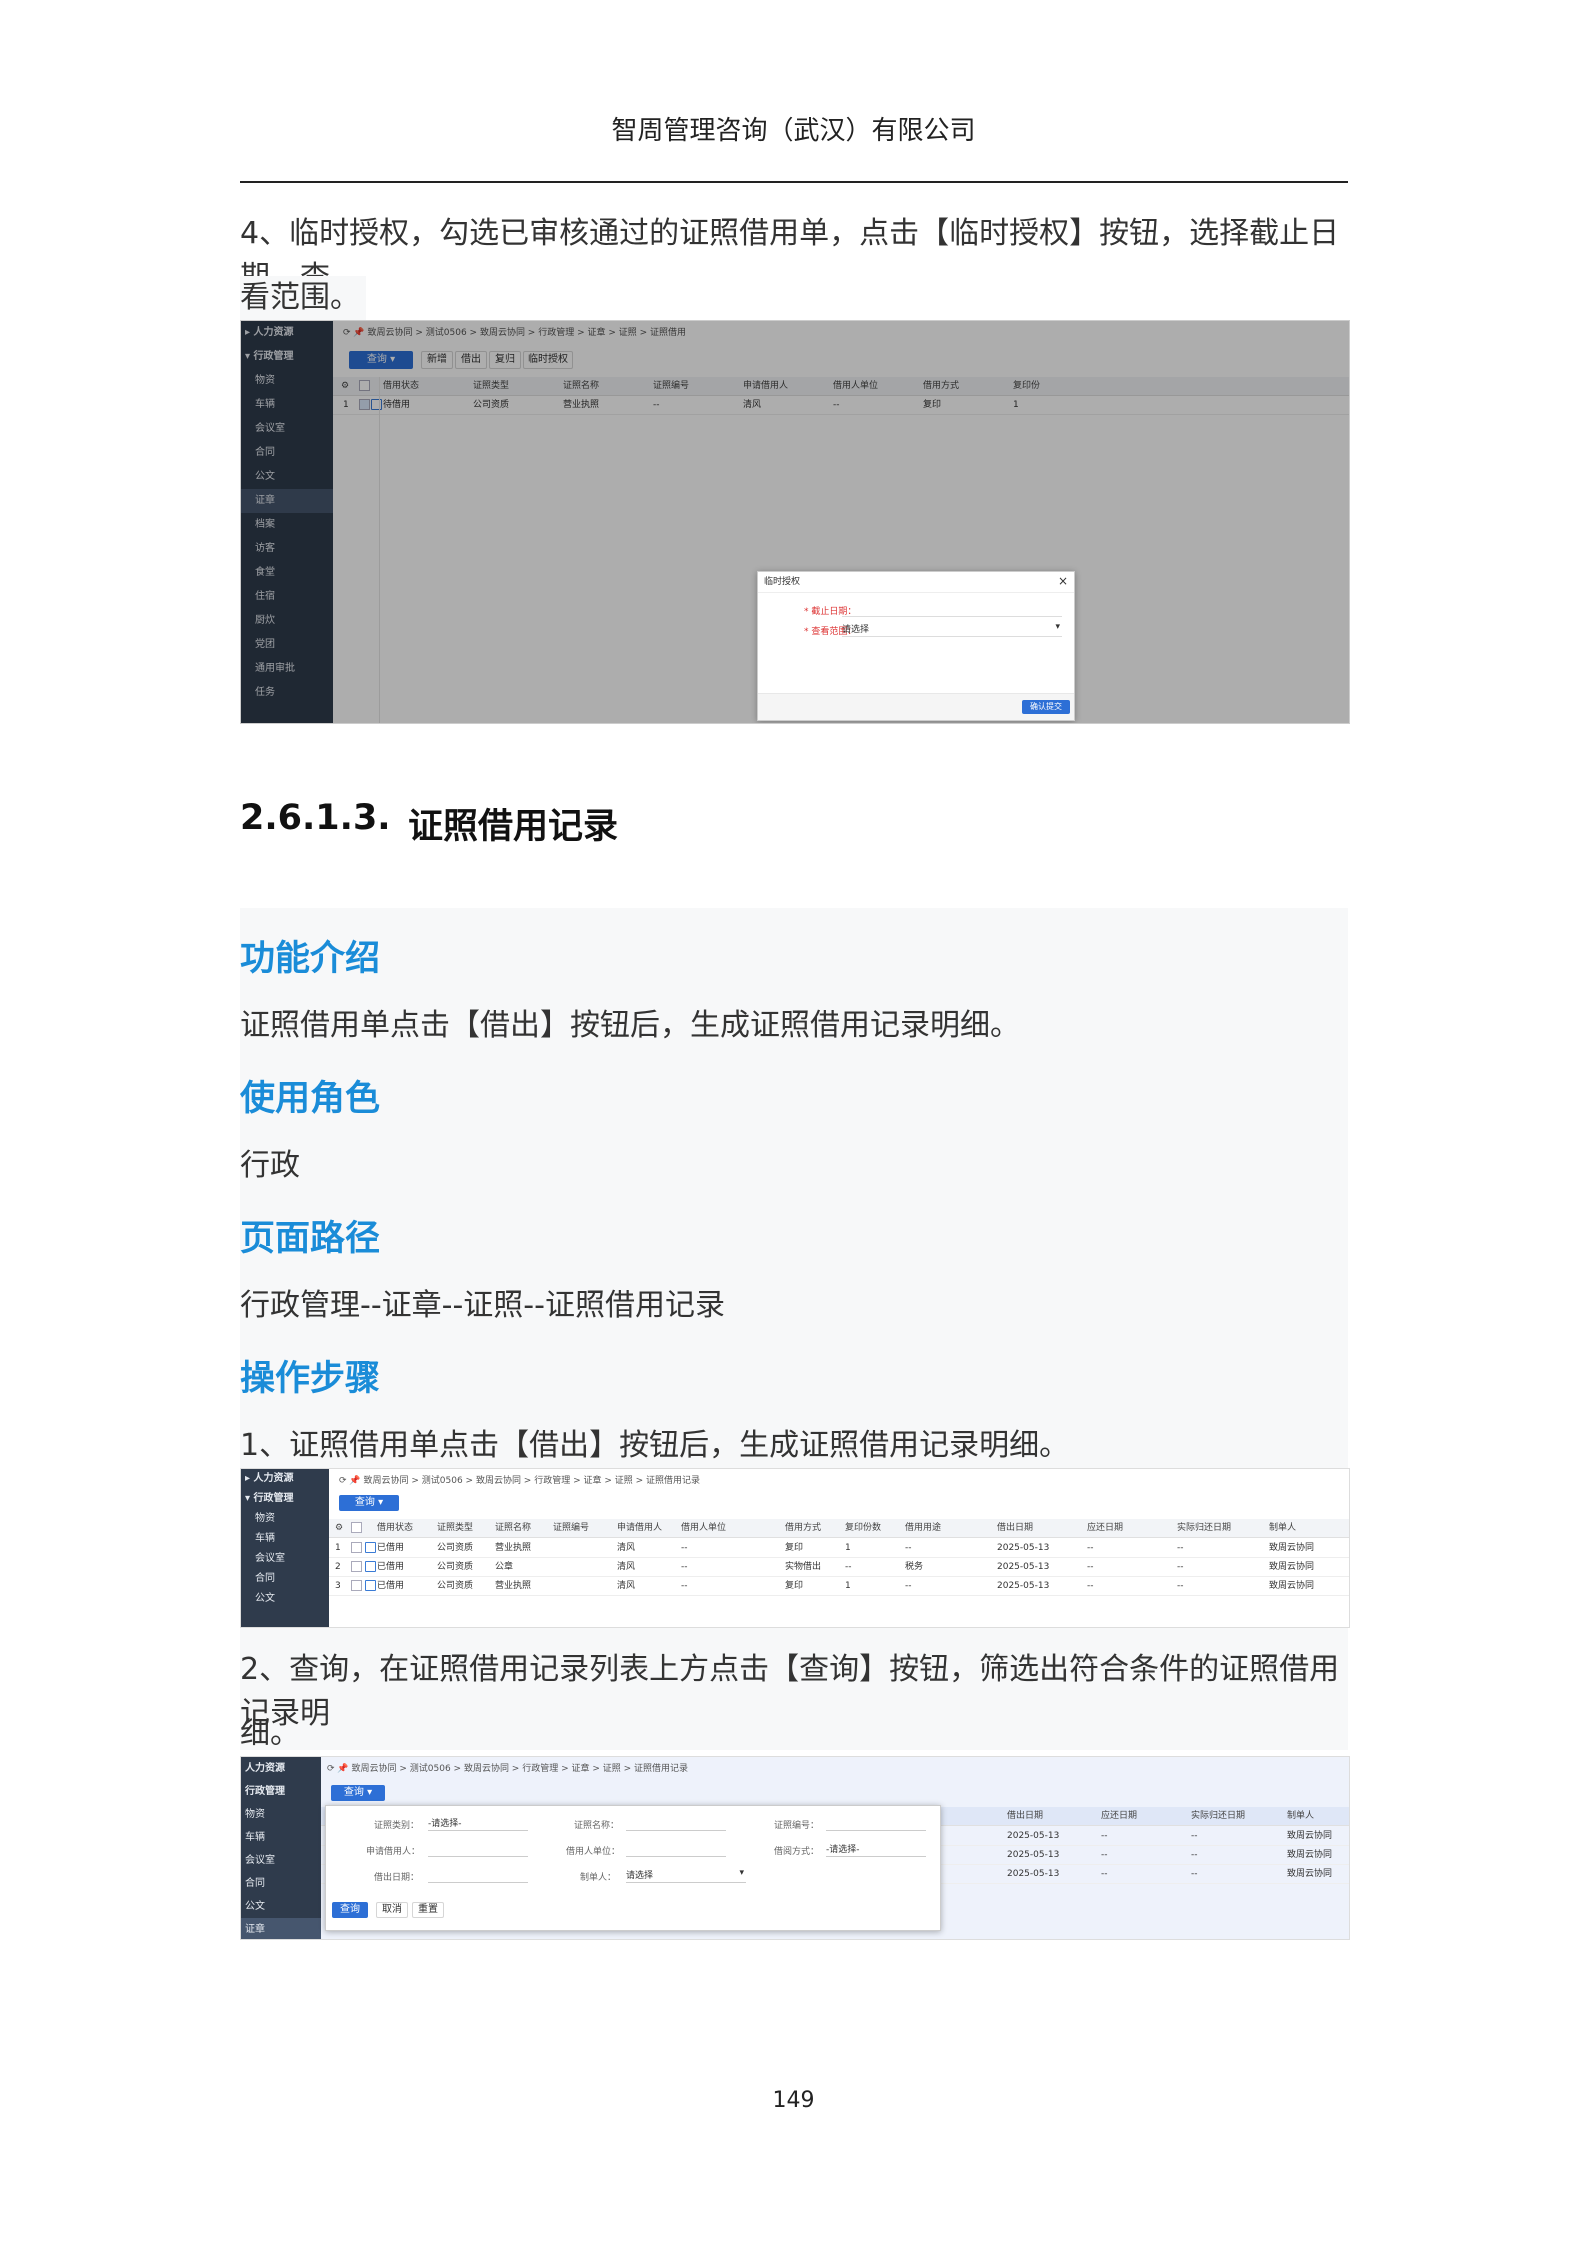 The image size is (1587, 2245). I want to click on col-header: 借用人单位, so click(703, 1528).